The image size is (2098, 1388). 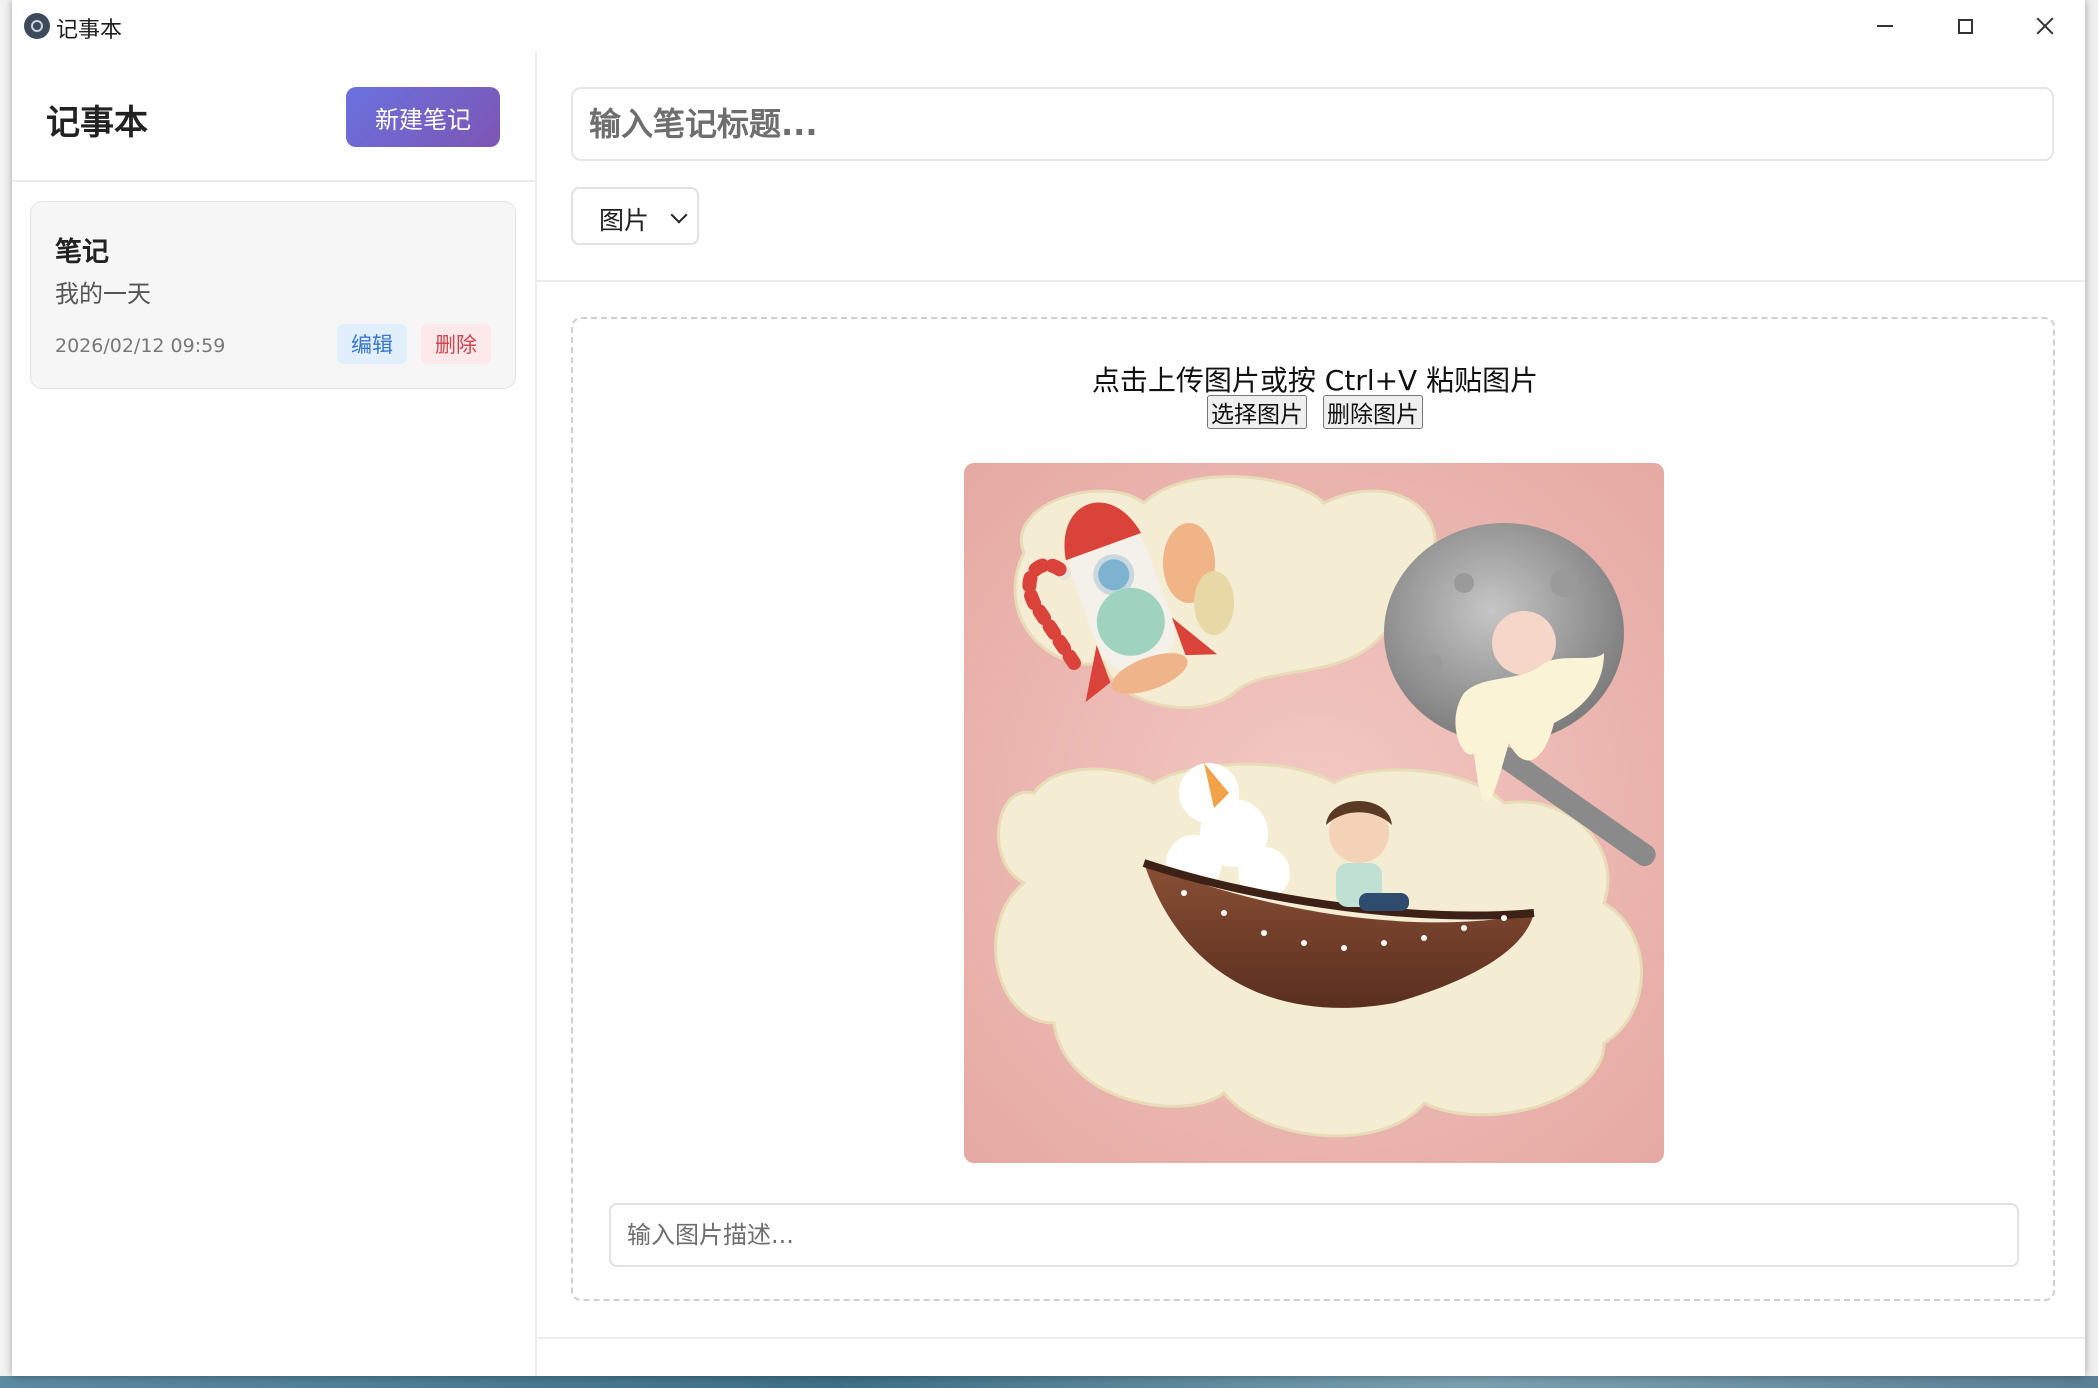 I want to click on upload-hint: 点击上传图片或按 Ctrl+V 粘贴图片, so click(x=1315, y=380).